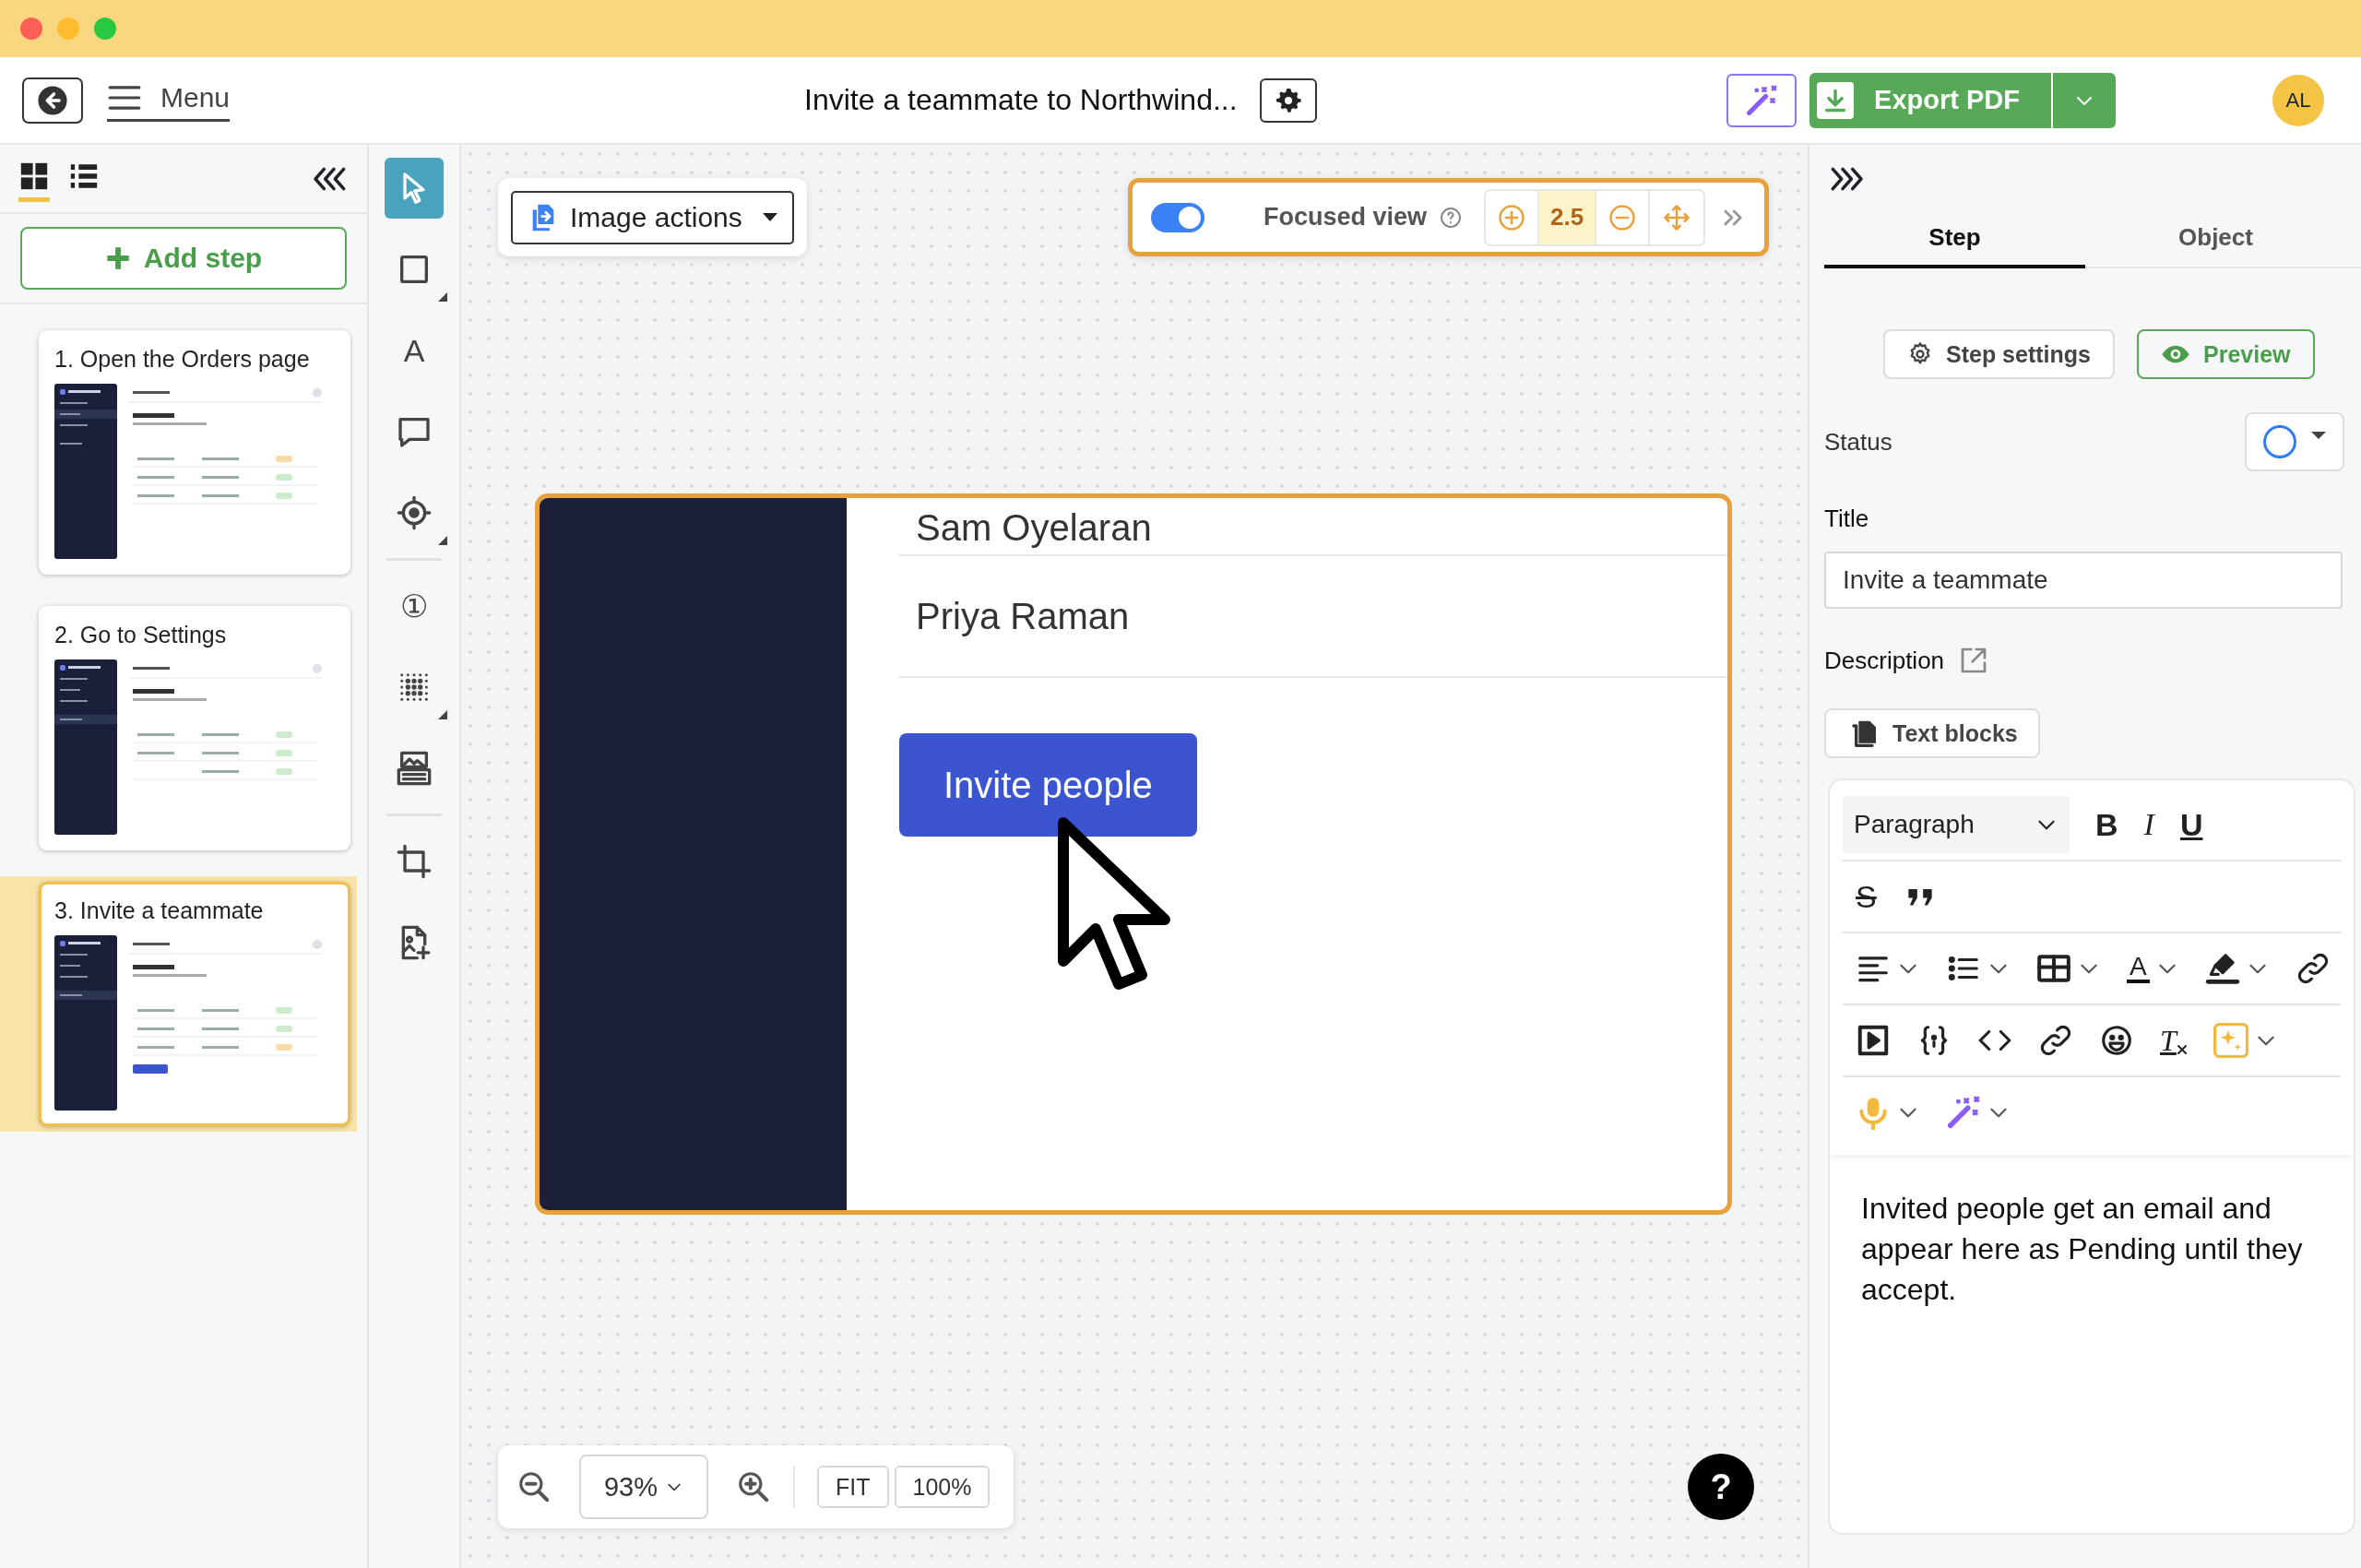  Describe the element at coordinates (117, 258) in the screenshot. I see `plus-icon` at that location.